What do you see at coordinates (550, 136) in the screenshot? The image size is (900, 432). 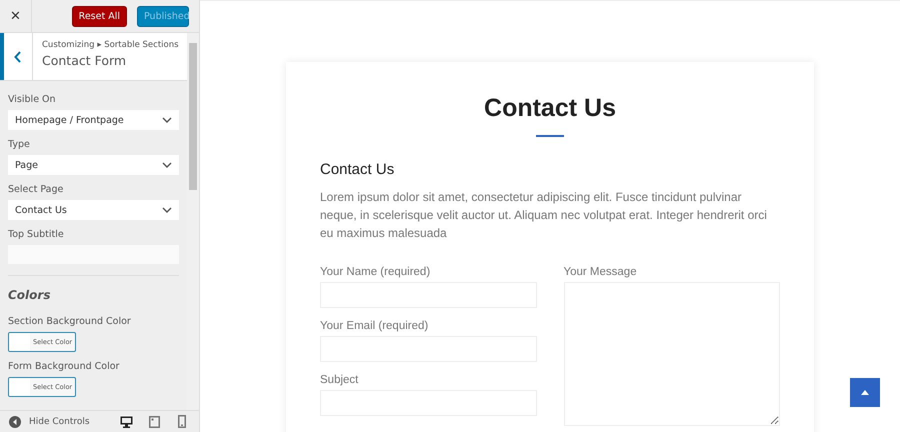 I see `title-underline` at bounding box center [550, 136].